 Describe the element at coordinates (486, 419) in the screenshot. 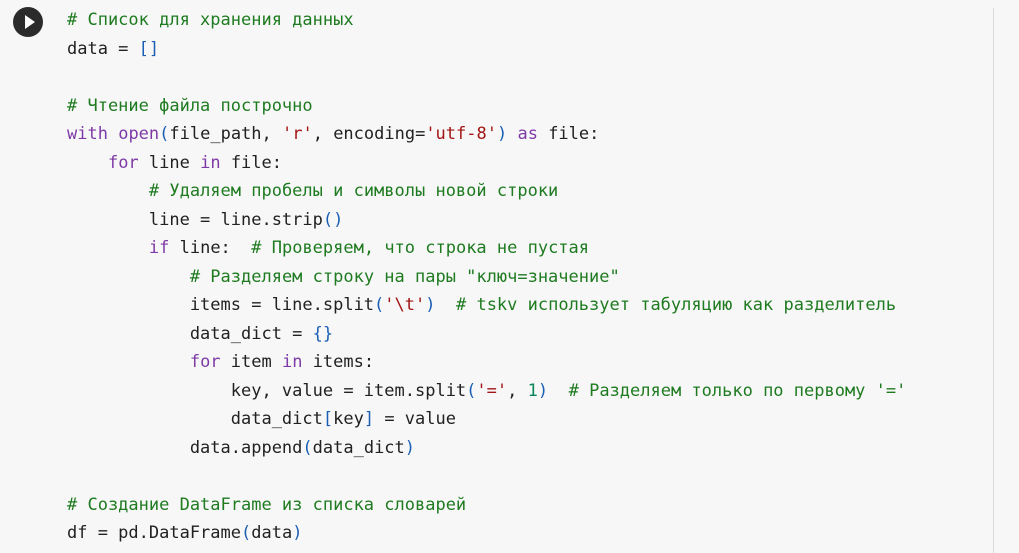

I see `code-line: data_dict[key] = value` at that location.